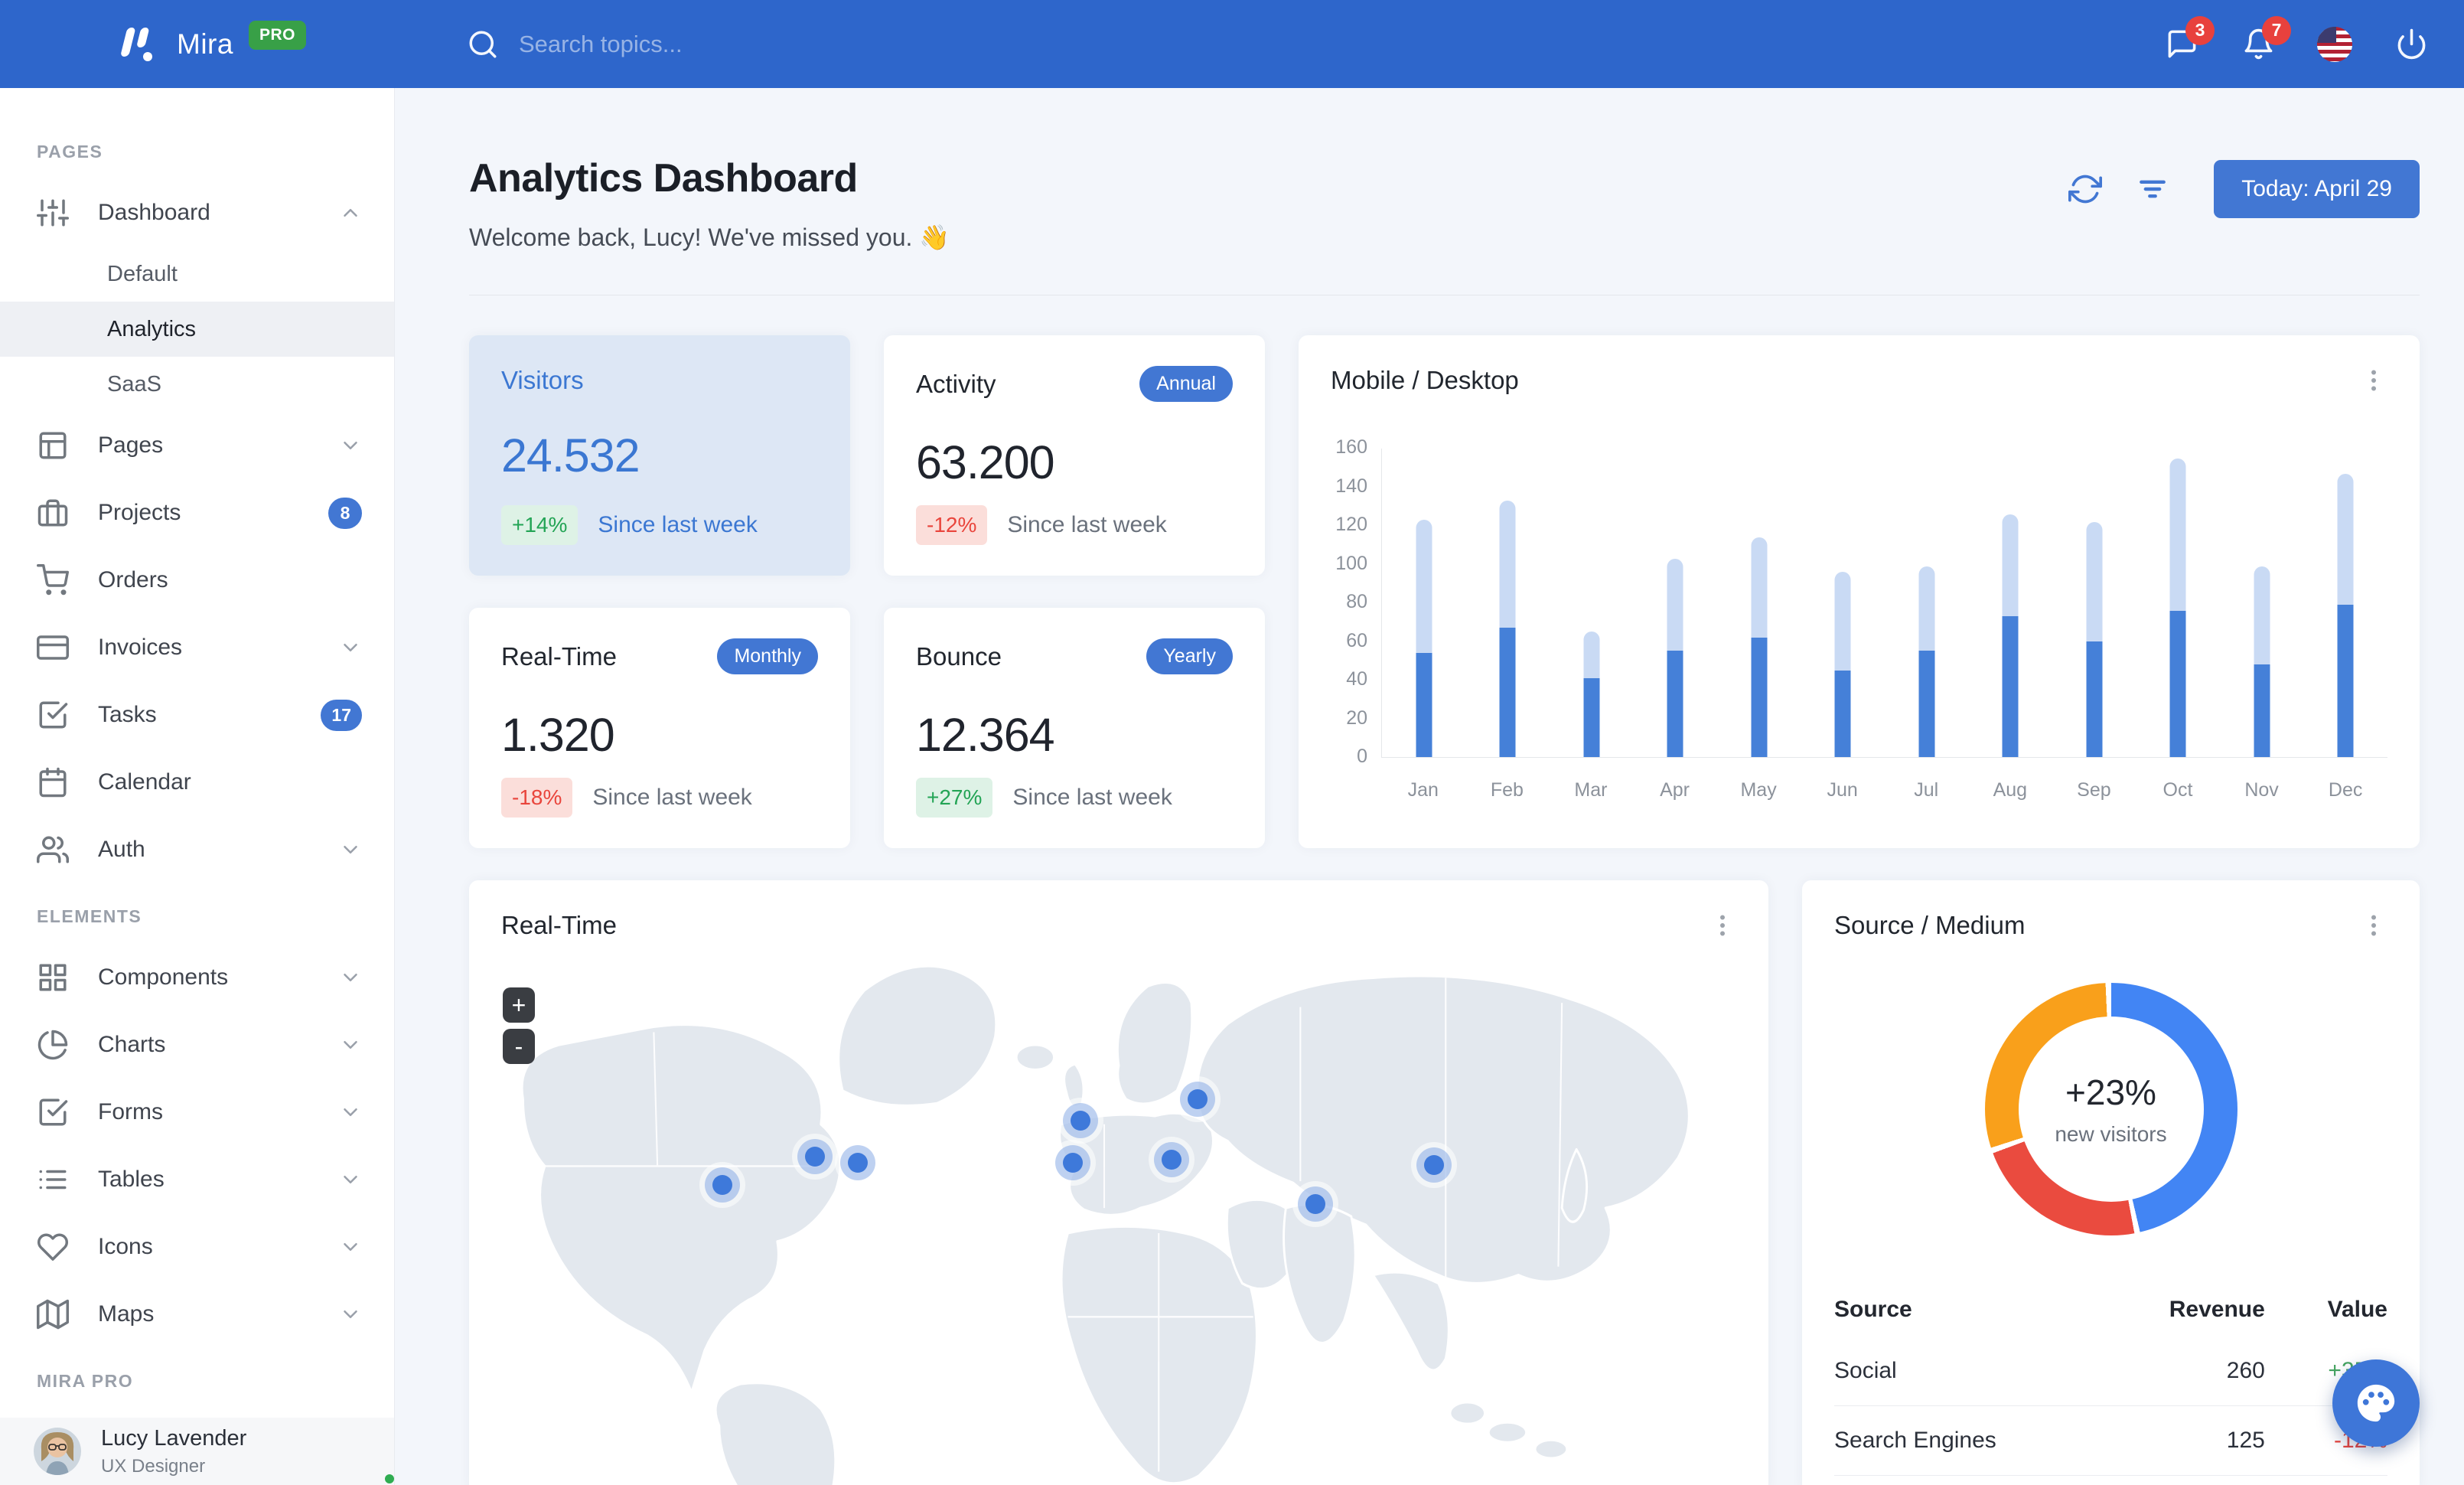 This screenshot has width=2464, height=1485. Describe the element at coordinates (1859, 601) in the screenshot. I see `bar-chart: 0 20 40 60 80 100 120 140 160` at that location.